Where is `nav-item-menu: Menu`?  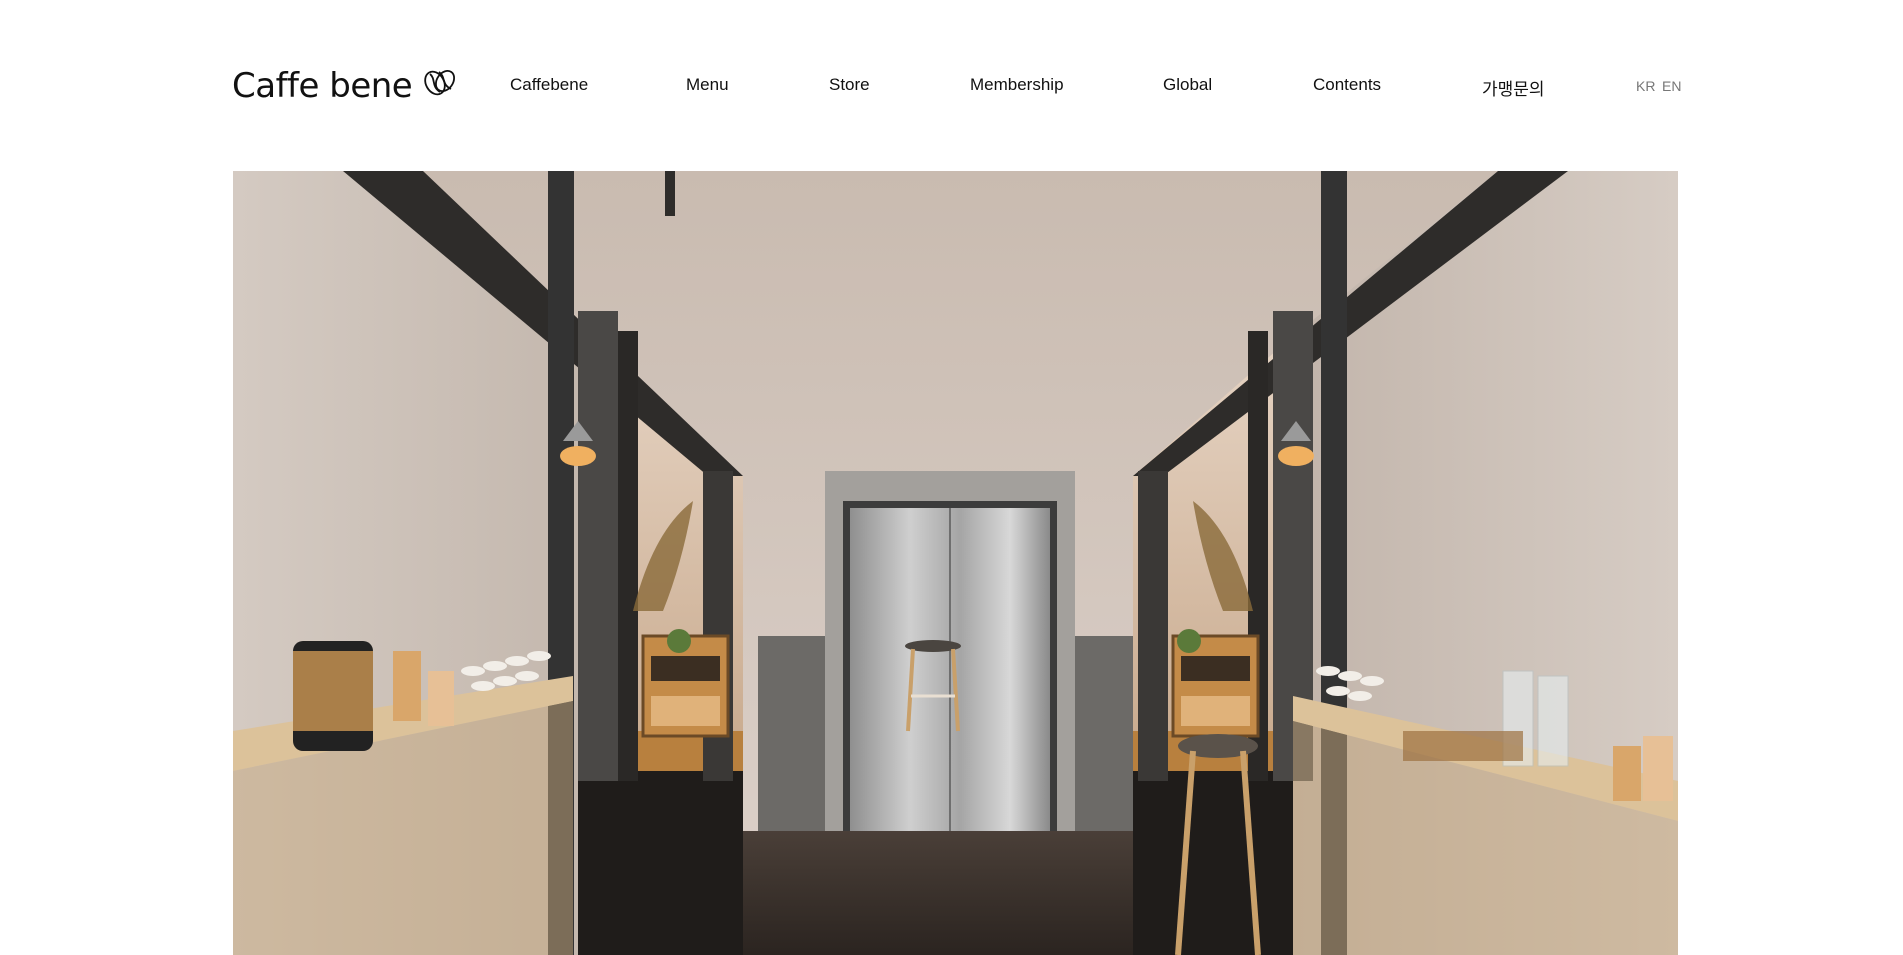 nav-item-menu: Menu is located at coordinates (707, 85).